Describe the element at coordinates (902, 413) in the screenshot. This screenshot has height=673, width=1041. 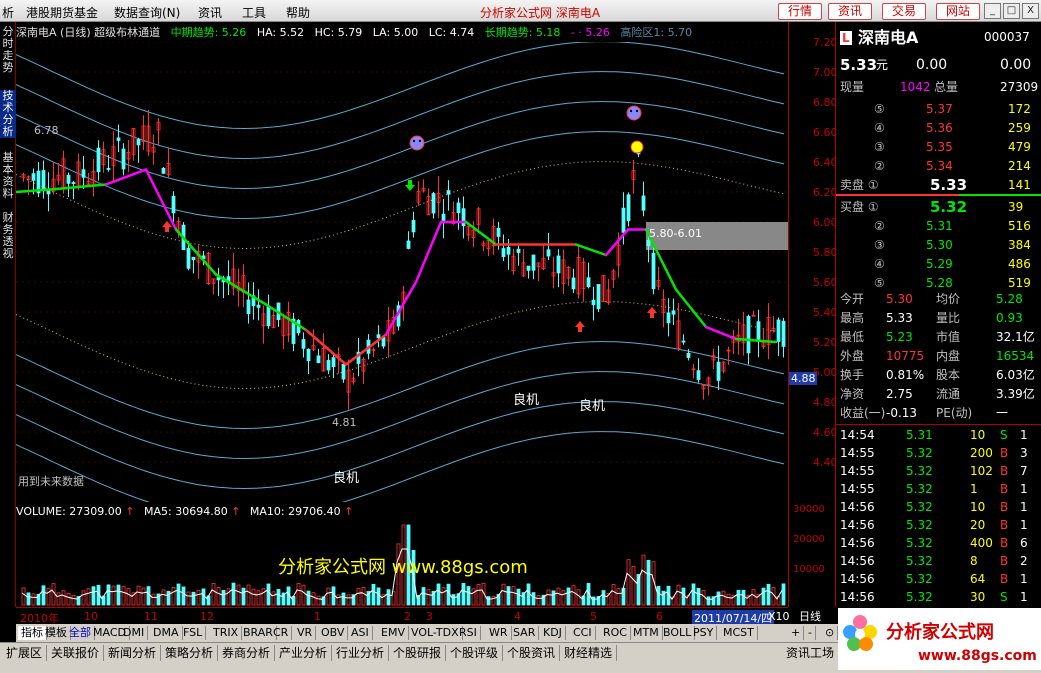
I see `quote-field: -0.13` at that location.